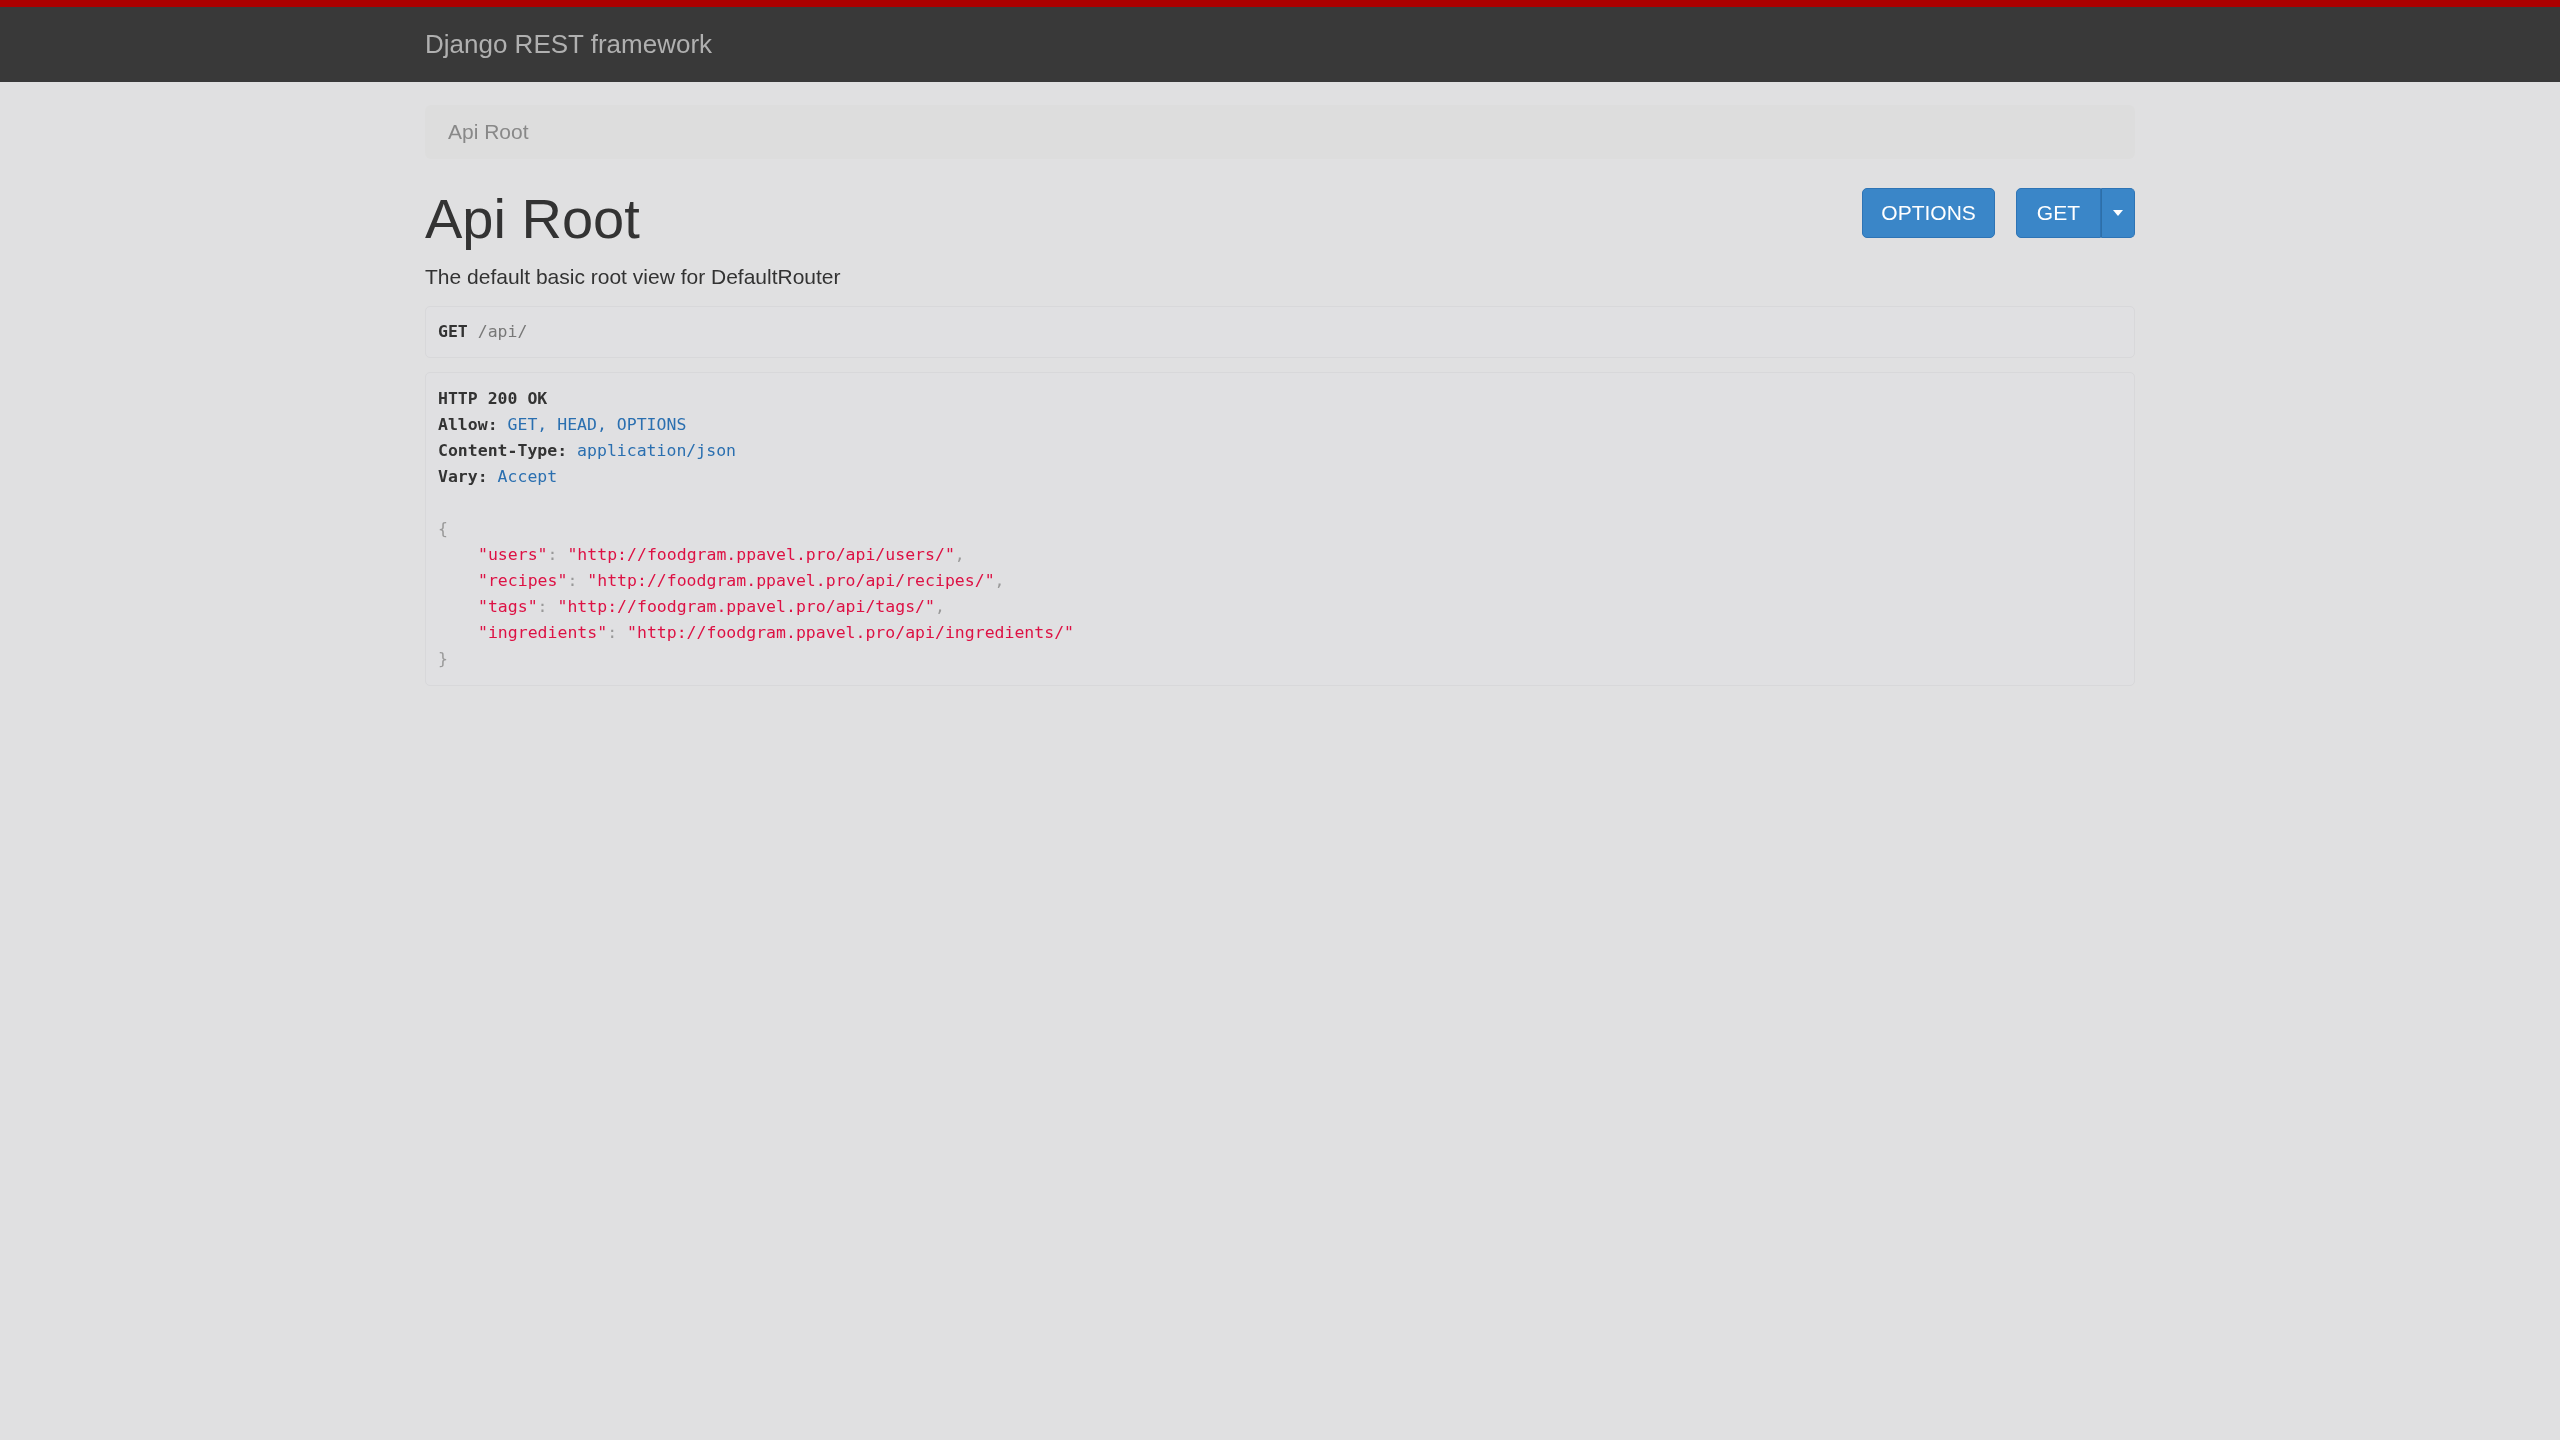 Image resolution: width=2560 pixels, height=1440 pixels. I want to click on breadcrumb-item: Api Root, so click(488, 131).